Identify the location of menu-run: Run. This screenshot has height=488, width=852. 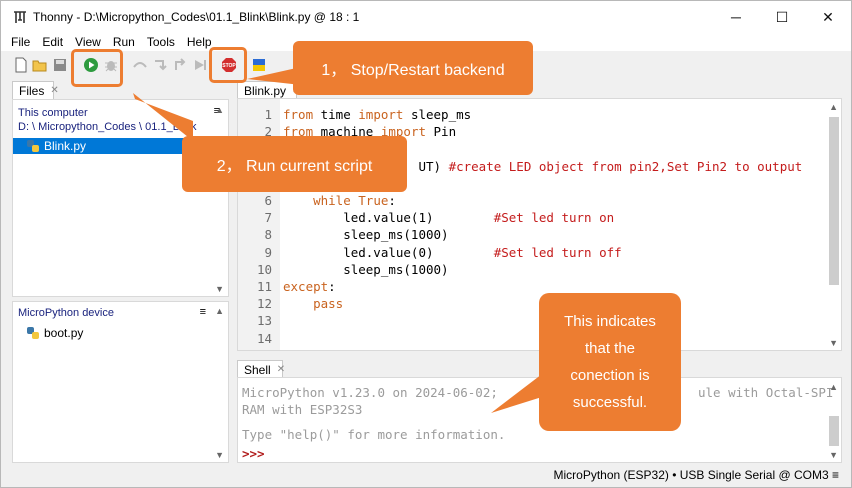
(124, 42).